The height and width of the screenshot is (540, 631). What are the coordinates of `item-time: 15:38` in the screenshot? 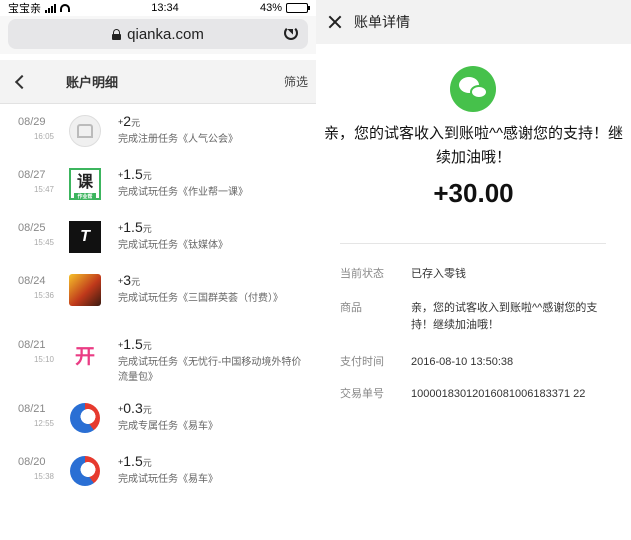 It's located at (43, 476).